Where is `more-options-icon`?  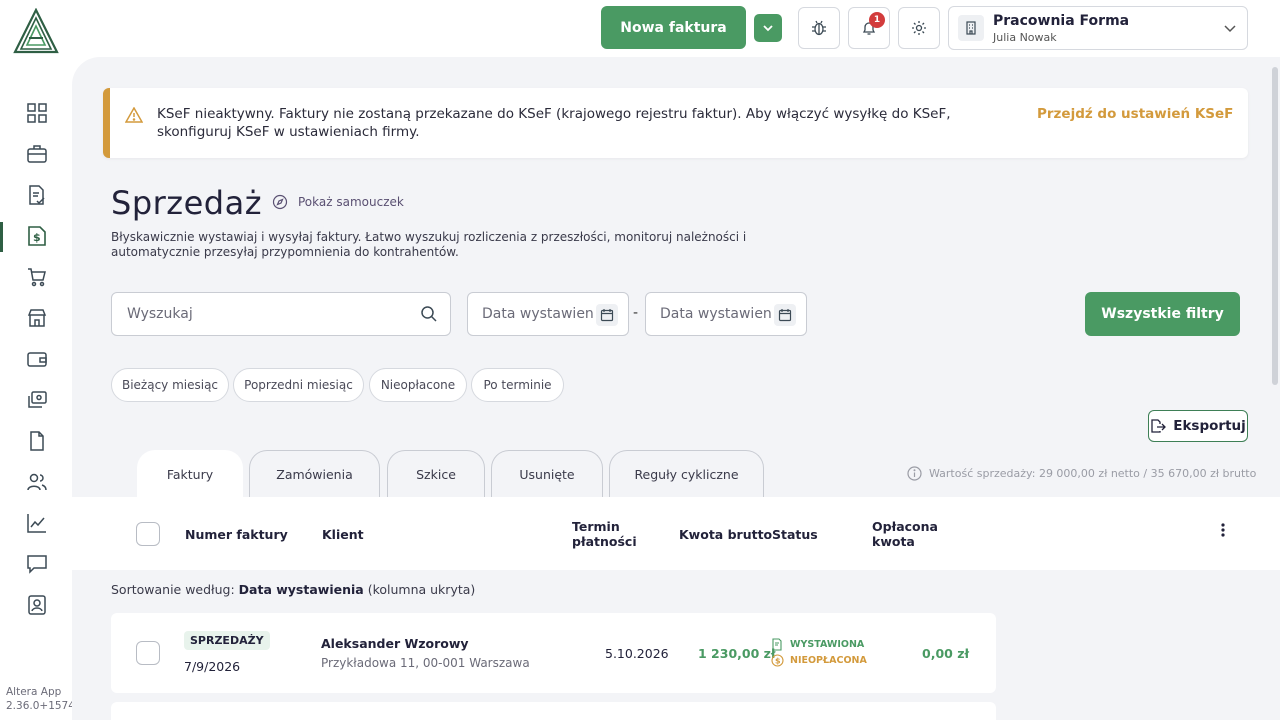 more-options-icon is located at coordinates (1223, 530).